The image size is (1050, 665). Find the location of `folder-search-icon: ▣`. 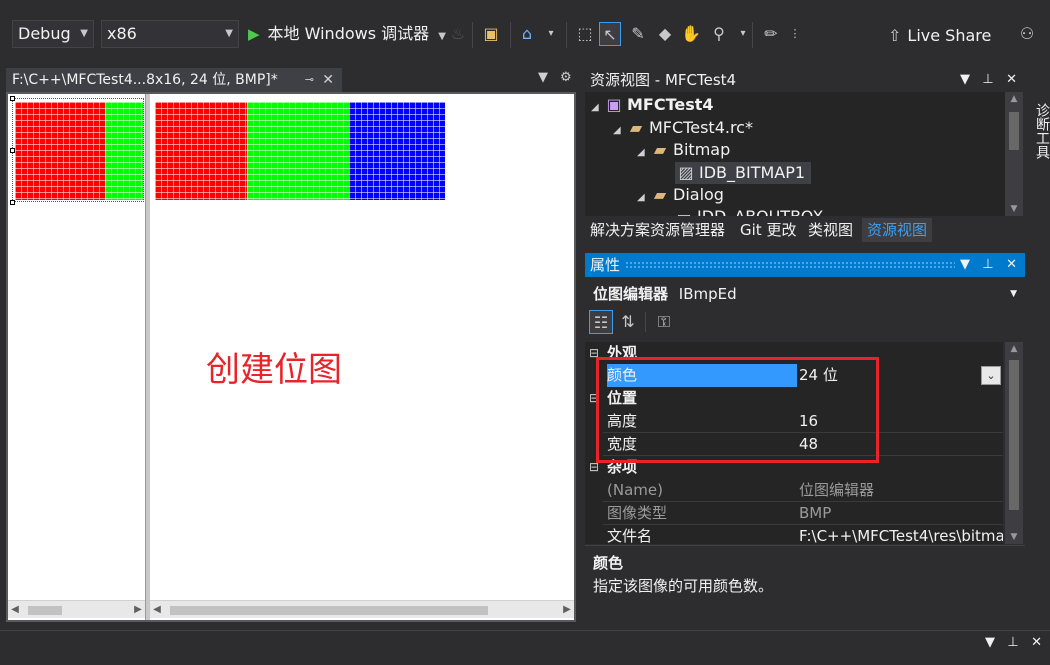

folder-search-icon: ▣ is located at coordinates (491, 34).